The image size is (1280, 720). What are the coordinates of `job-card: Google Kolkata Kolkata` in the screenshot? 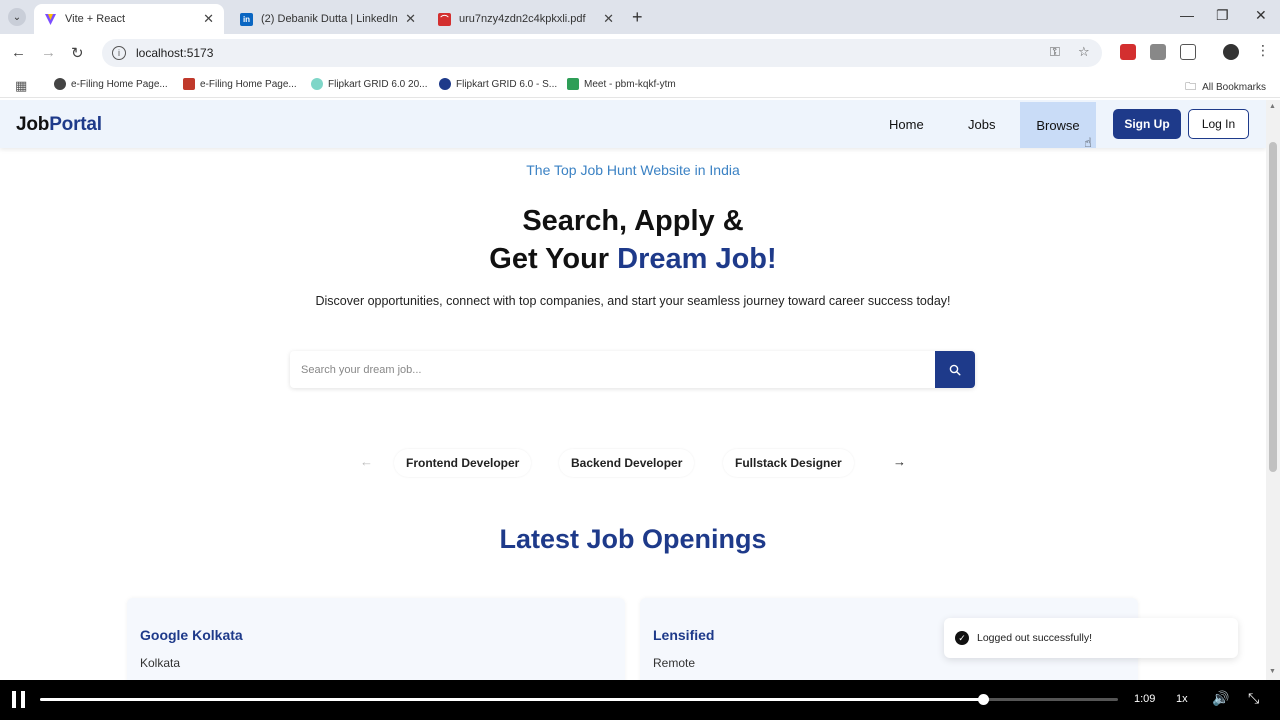 It's located at (376, 639).